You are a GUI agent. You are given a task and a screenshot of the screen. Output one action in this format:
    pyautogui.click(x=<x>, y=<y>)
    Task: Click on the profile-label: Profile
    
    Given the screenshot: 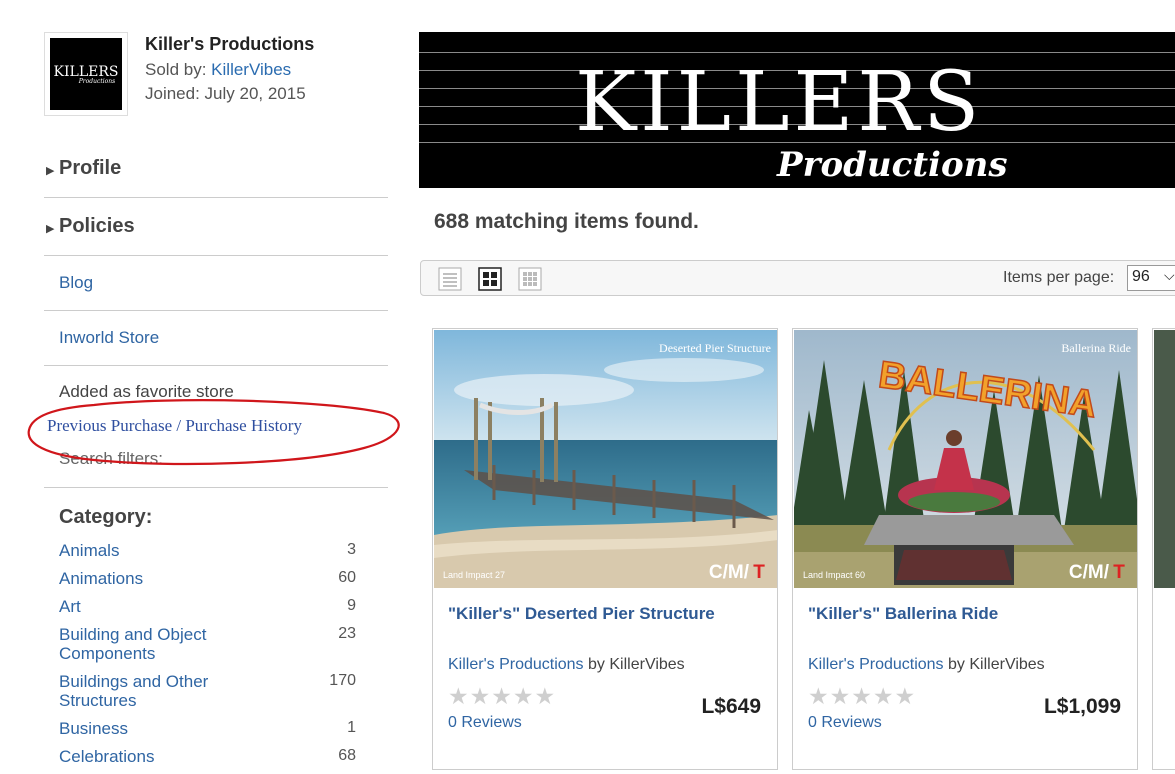 What is the action you would take?
    pyautogui.click(x=90, y=168)
    